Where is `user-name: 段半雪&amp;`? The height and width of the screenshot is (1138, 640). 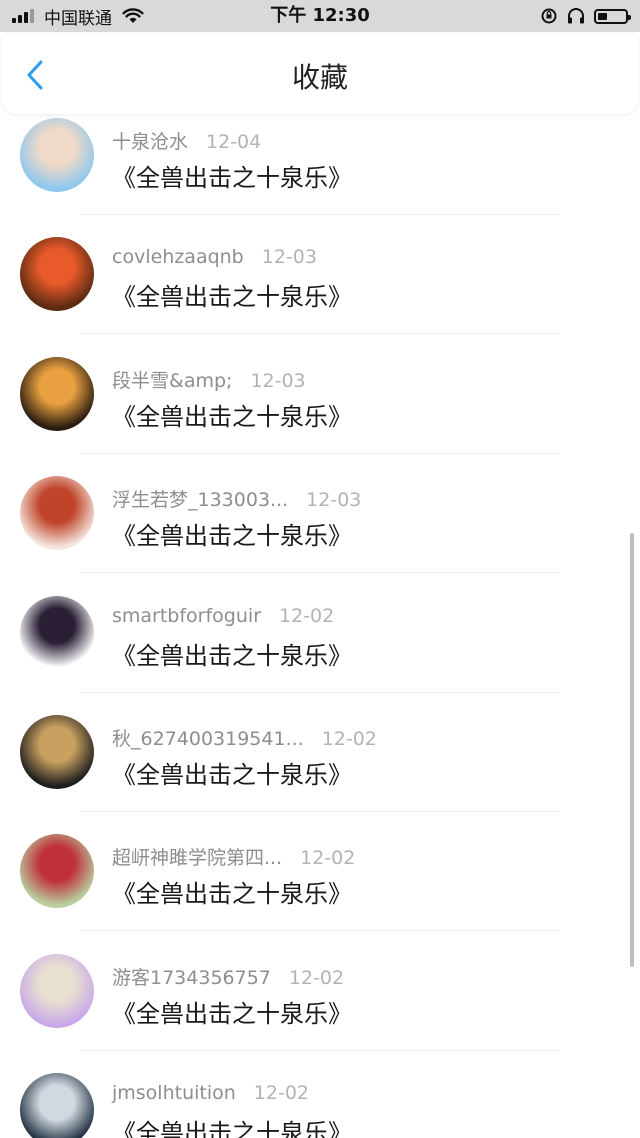
user-name: 段半雪&amp; is located at coordinates (172, 381).